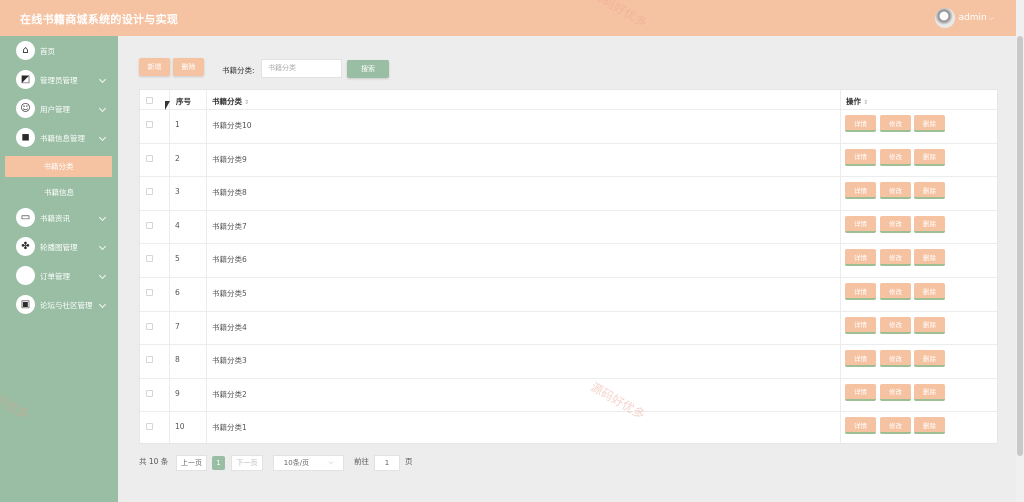 The image size is (1024, 502). Describe the element at coordinates (568, 294) in the screenshot. I see `table-row: 6 书籍分类5 详情 修改 删除` at that location.